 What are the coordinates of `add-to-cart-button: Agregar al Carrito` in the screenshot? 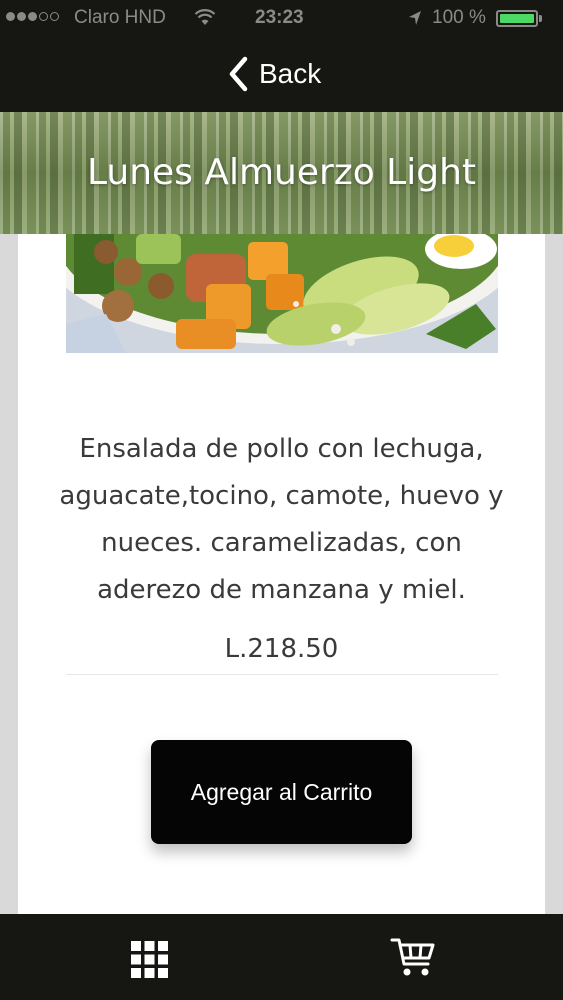 It's located at (281, 792).